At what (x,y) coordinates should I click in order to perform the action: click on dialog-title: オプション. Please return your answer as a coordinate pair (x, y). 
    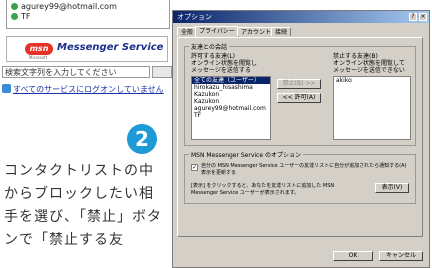
    Looking at the image, I should click on (194, 17).